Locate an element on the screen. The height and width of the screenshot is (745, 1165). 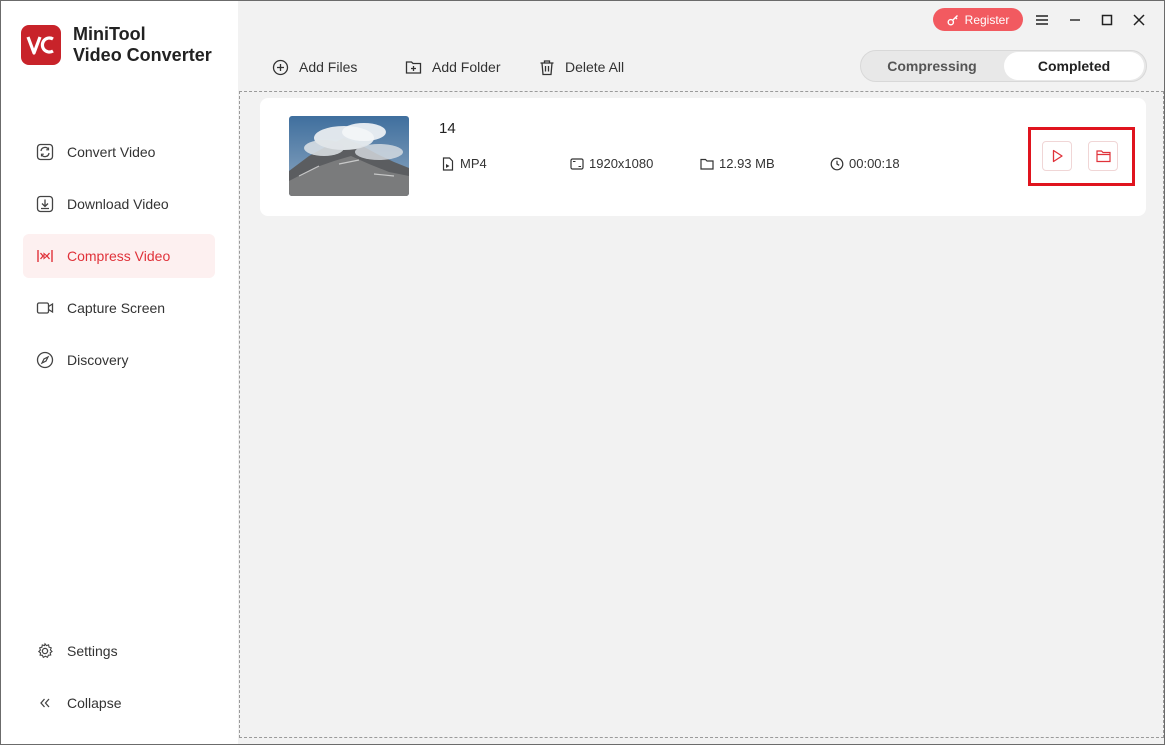
file-card: 14 MP4 1920x1080 12.93 MB 00:00:18 is located at coordinates (703, 157).